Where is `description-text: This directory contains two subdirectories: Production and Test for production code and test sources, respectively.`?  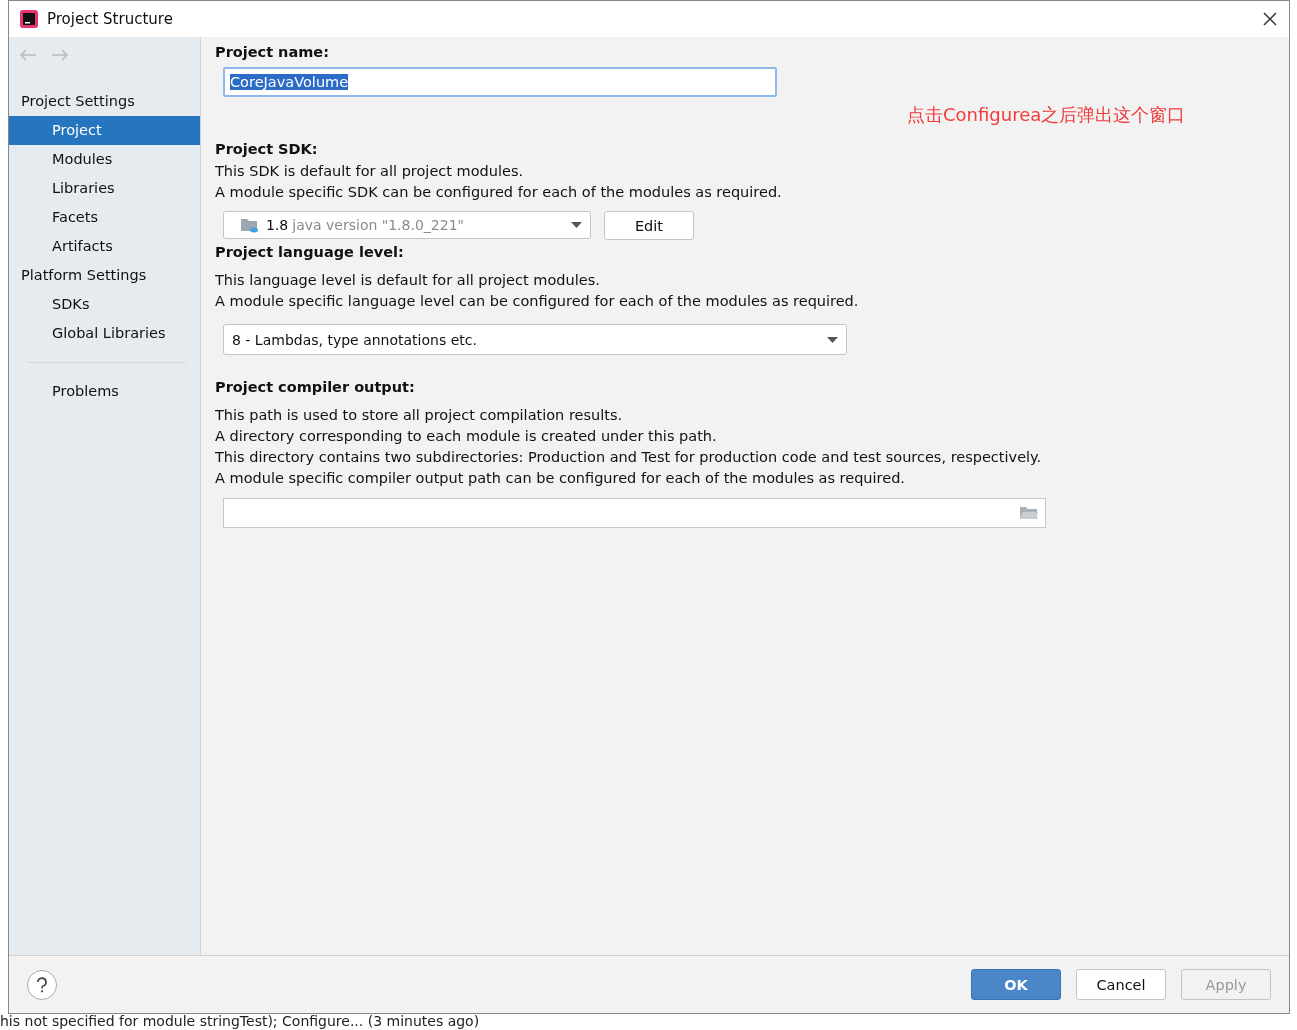 description-text: This directory contains two subdirectories: Production and Test for production code and test sources, respectively. is located at coordinates (629, 457).